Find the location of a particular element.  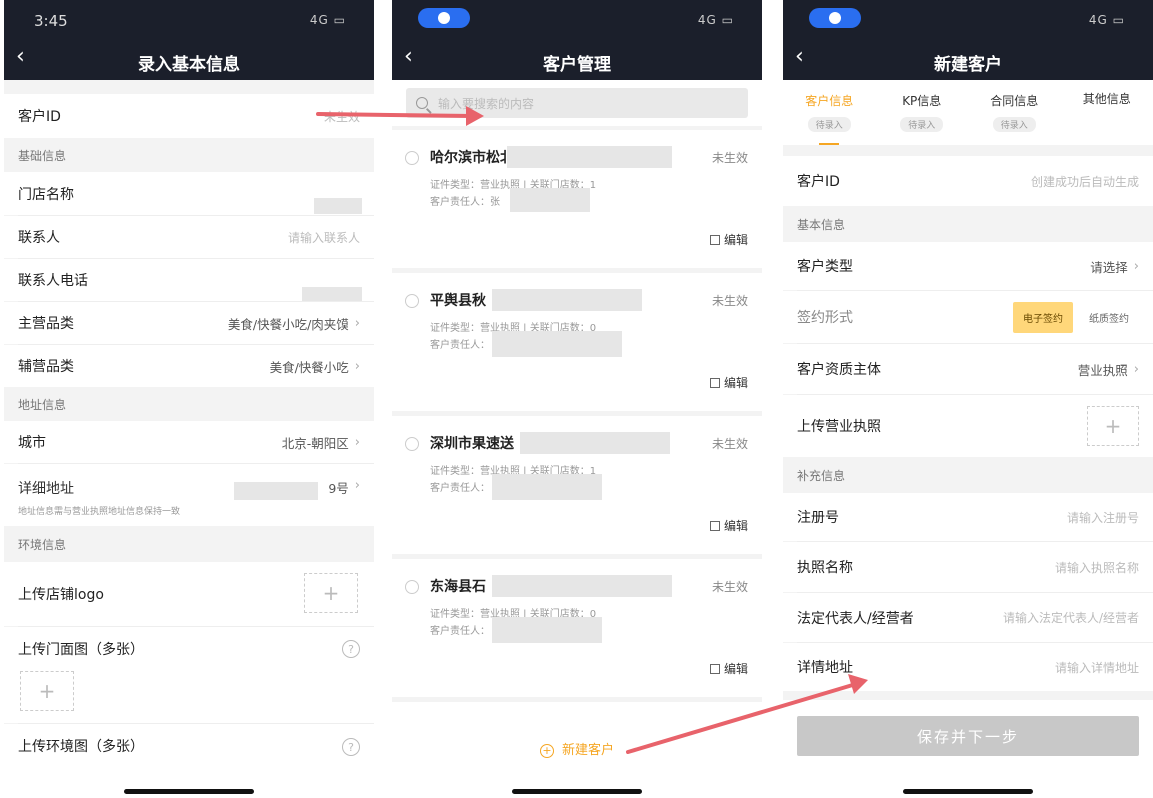

address-hint: 地址信息需与营业执照地址信息保持一致 is located at coordinates (99, 512).